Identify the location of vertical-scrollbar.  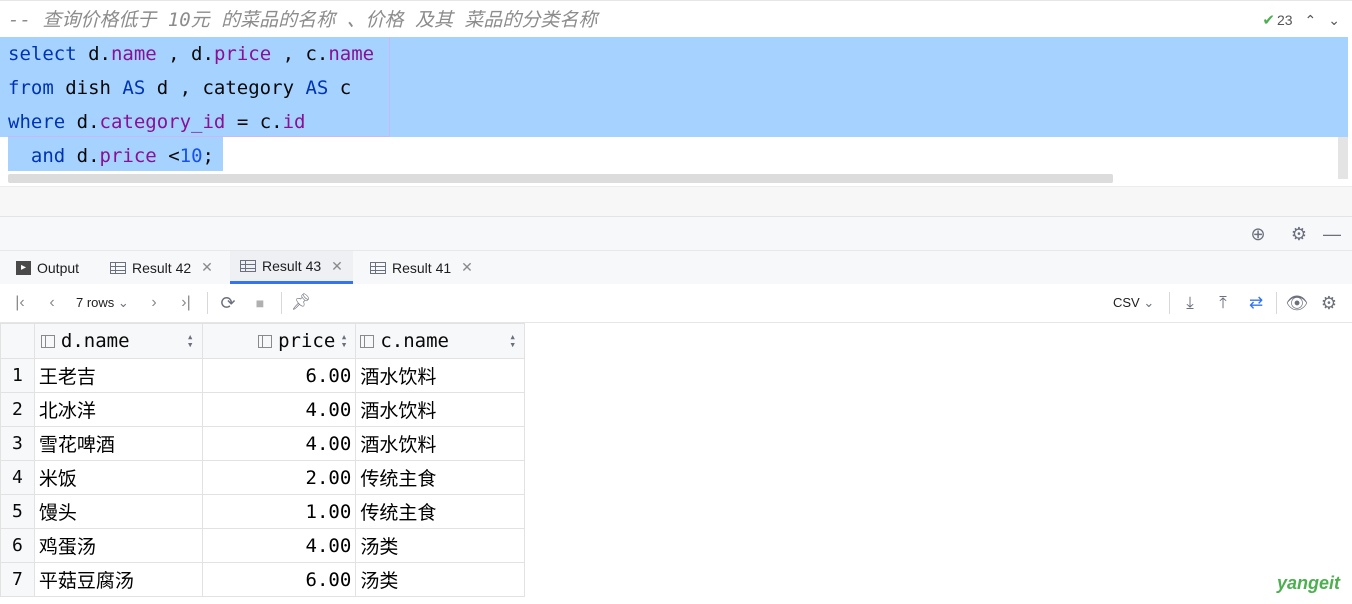
(1343, 158).